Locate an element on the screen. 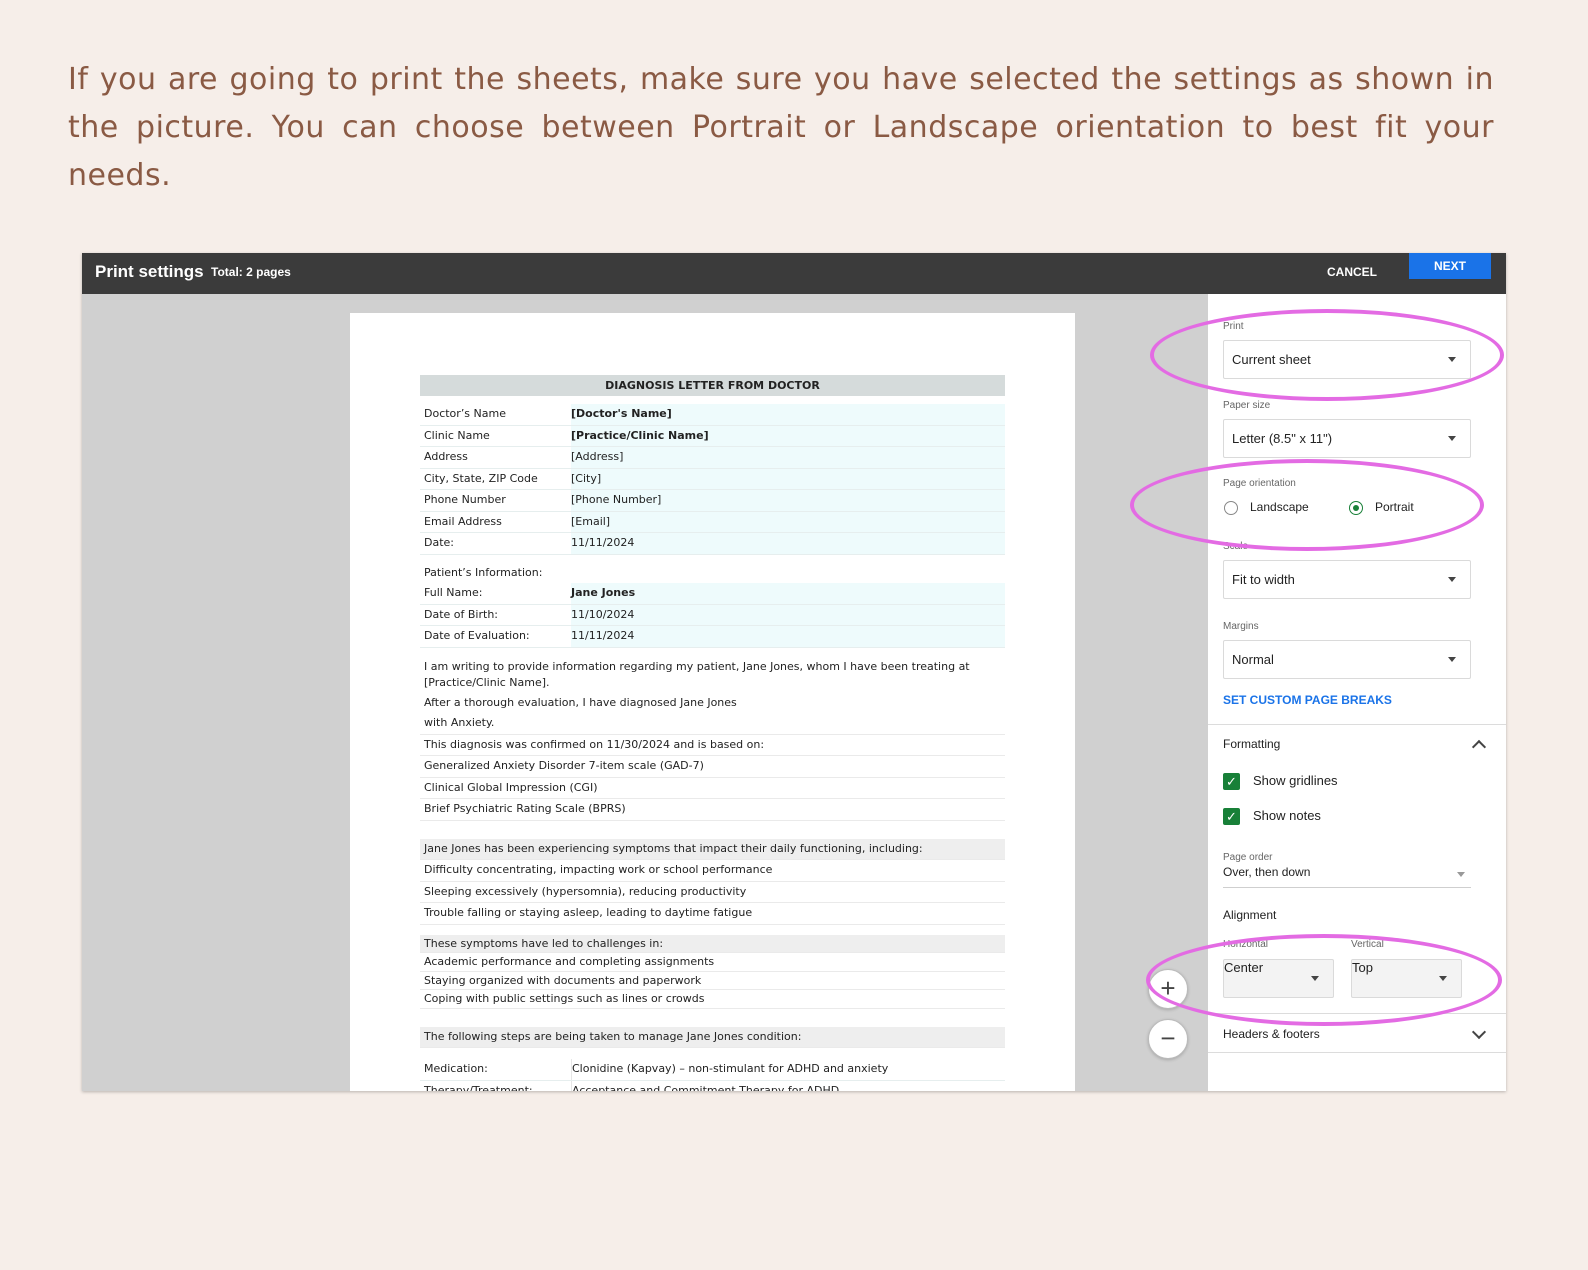  field-label: Date of Evaluation: is located at coordinates (495, 636).